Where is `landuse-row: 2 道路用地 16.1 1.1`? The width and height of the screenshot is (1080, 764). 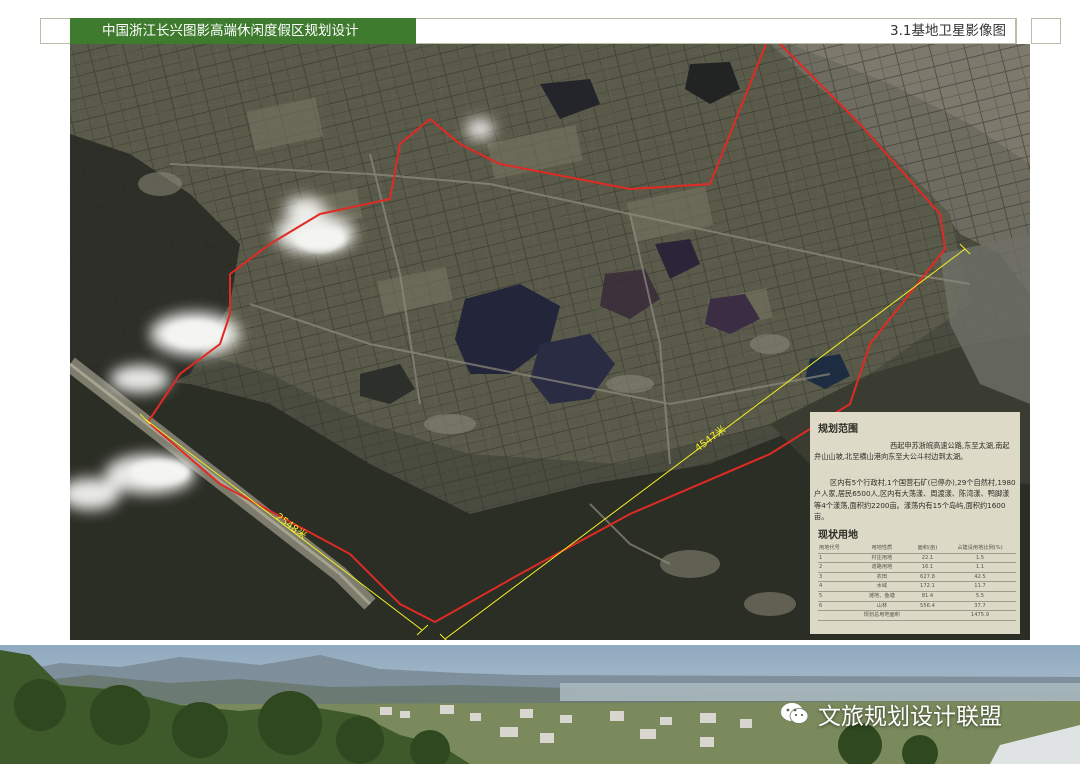
landuse-row: 2 道路用地 16.1 1.1 is located at coordinates (917, 567).